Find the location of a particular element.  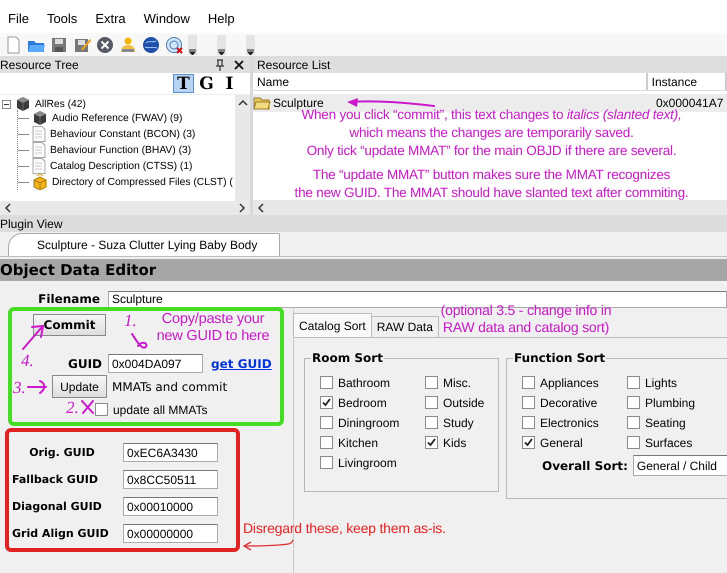

input-field: 0x00000000 is located at coordinates (170, 533).